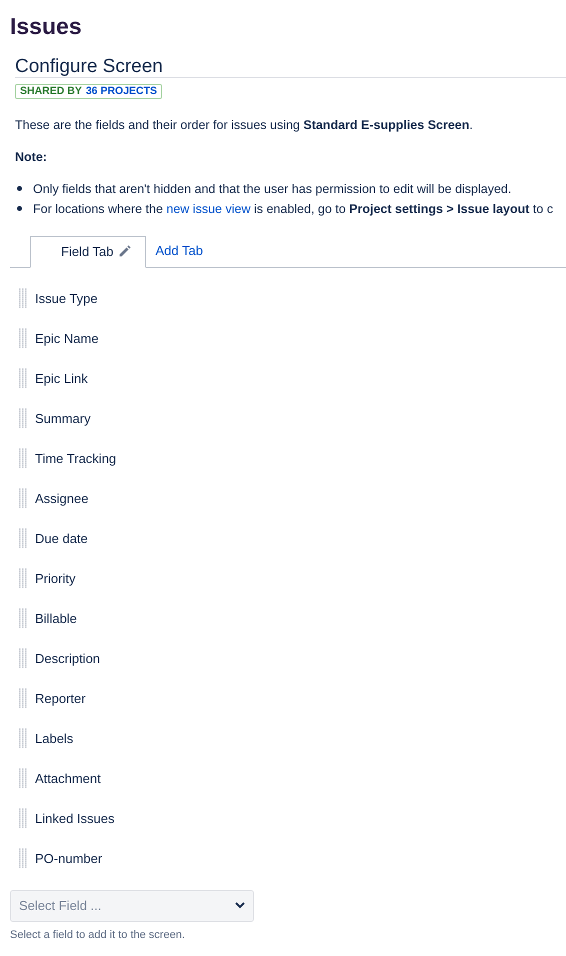  I want to click on page-title: Issues, so click(46, 26).